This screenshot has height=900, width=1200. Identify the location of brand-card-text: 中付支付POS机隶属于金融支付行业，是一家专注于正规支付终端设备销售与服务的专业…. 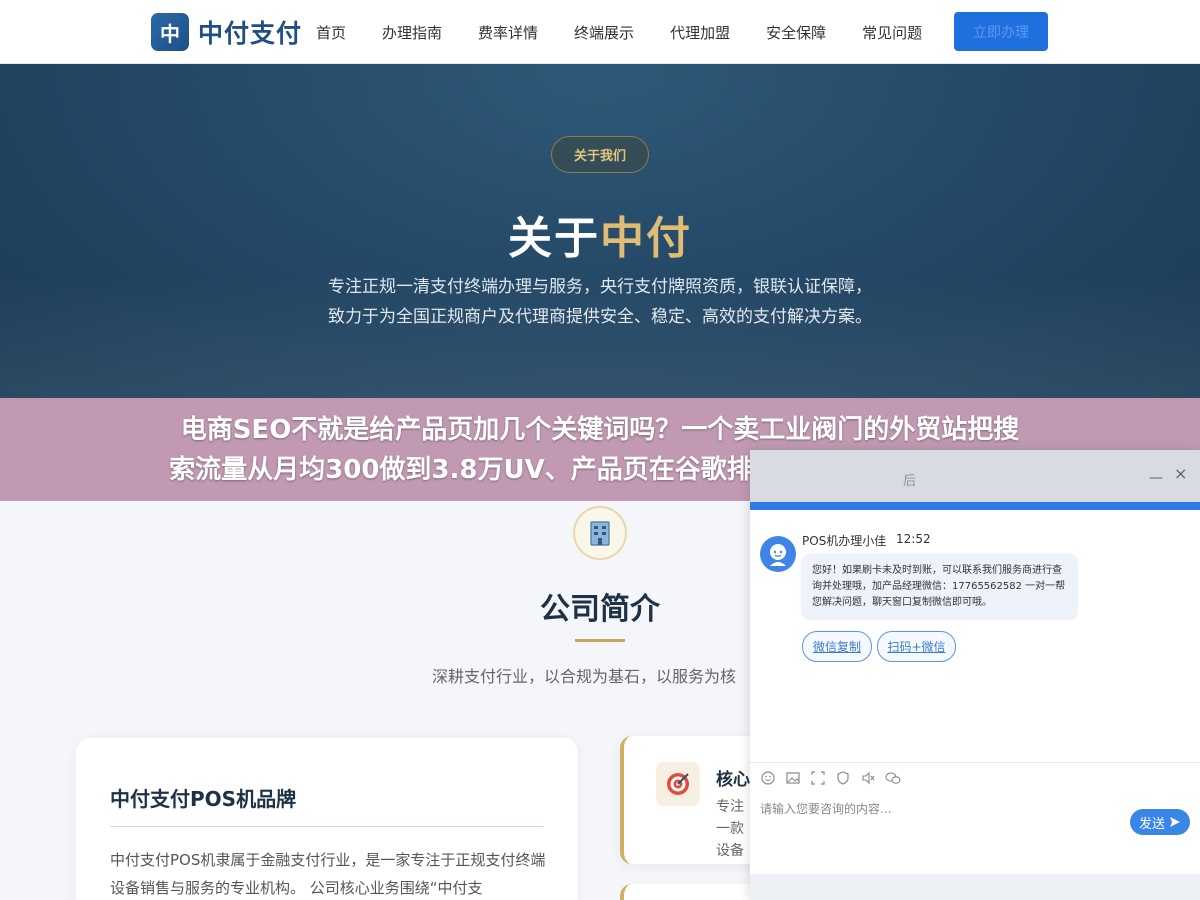
(328, 874).